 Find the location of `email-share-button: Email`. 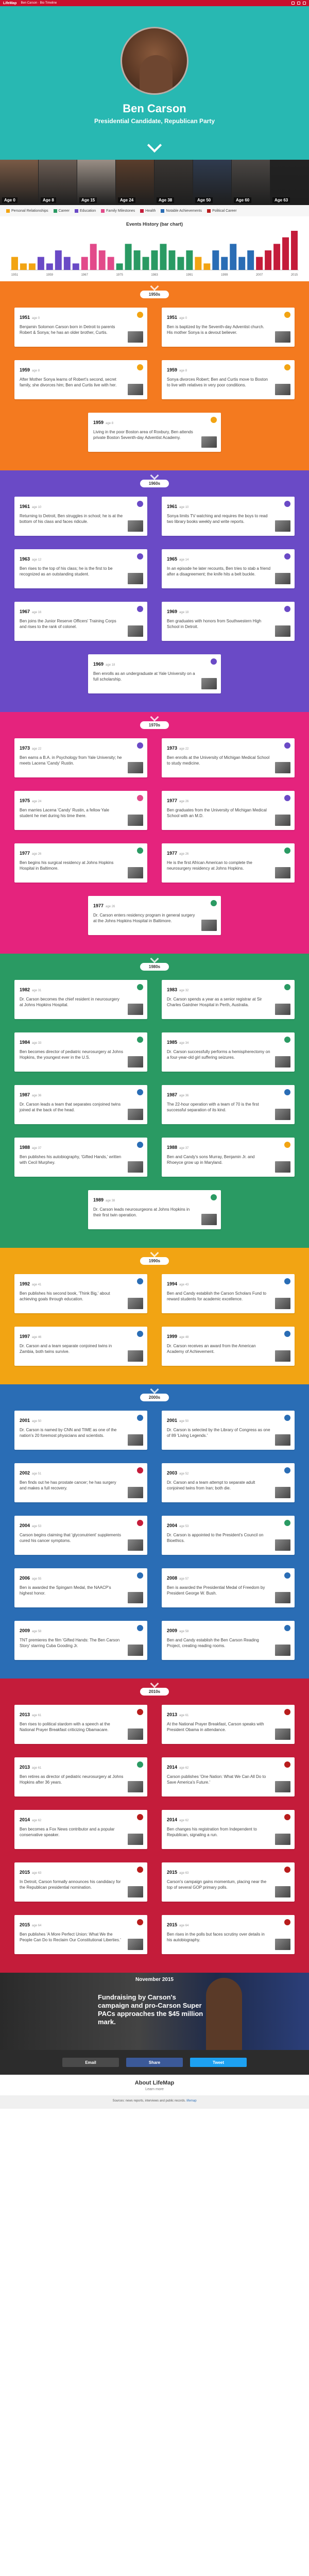

email-share-button: Email is located at coordinates (90, 2062).